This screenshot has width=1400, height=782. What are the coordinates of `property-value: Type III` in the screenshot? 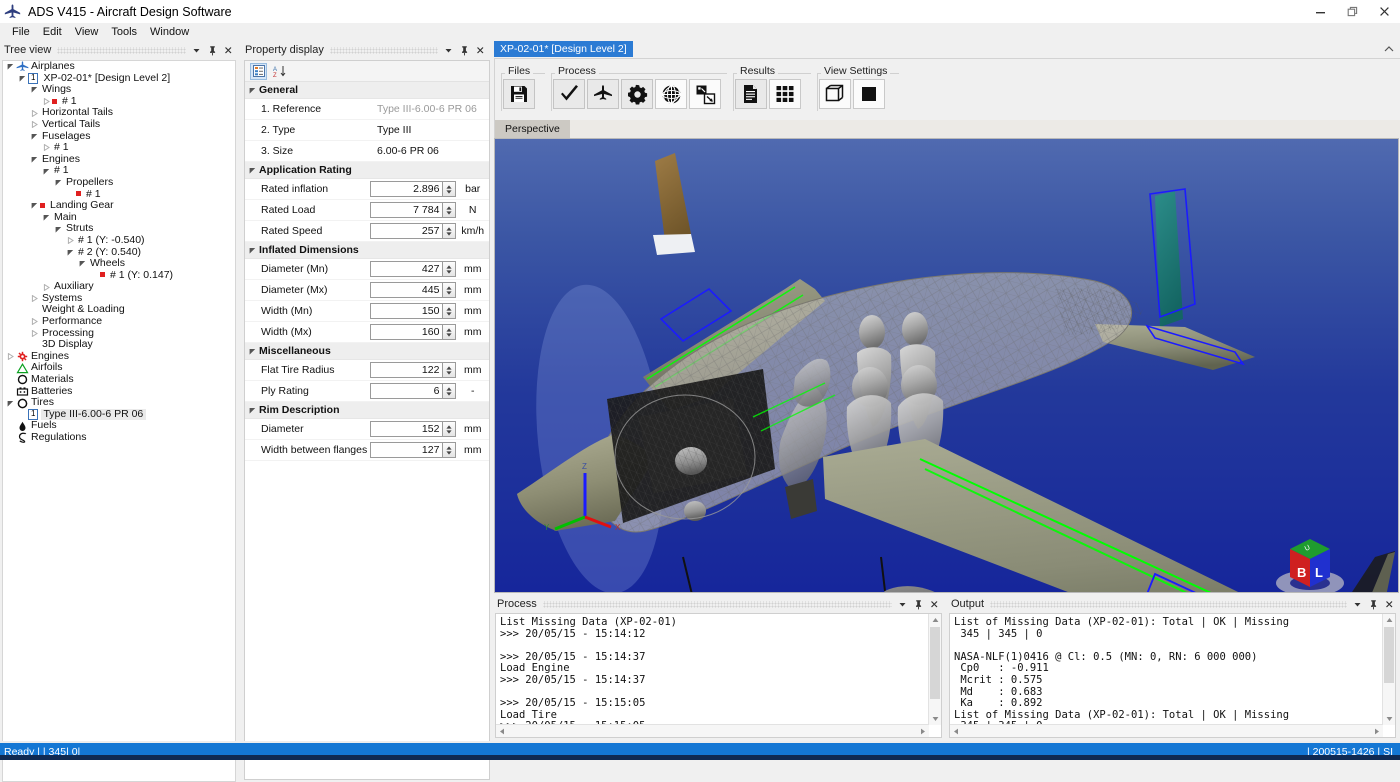 It's located at (393, 130).